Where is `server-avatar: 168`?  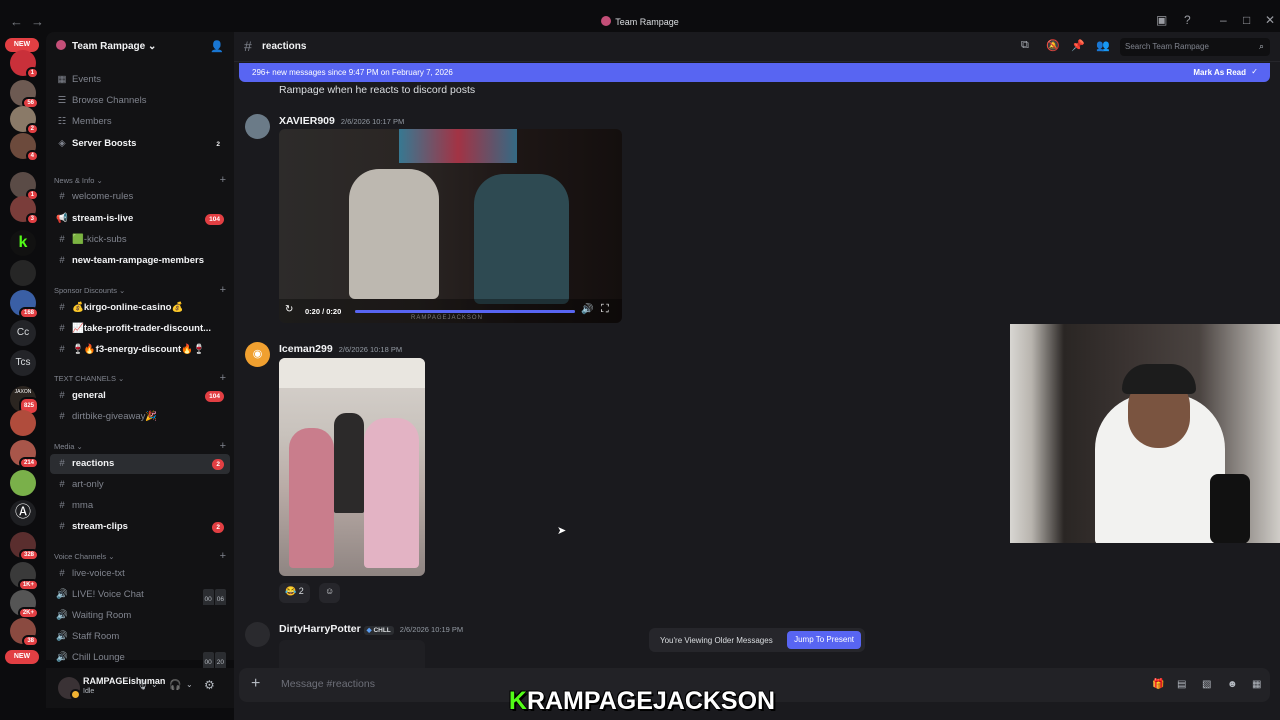
server-avatar: 168 is located at coordinates (24, 304).